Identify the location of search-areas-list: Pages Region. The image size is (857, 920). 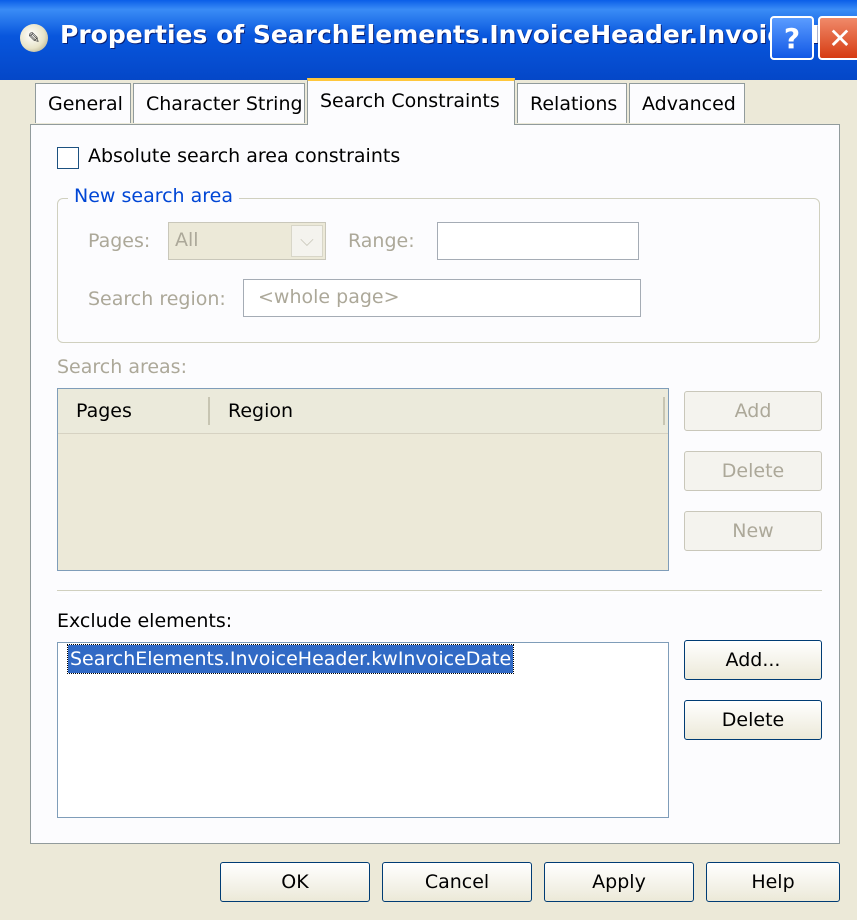
(363, 479).